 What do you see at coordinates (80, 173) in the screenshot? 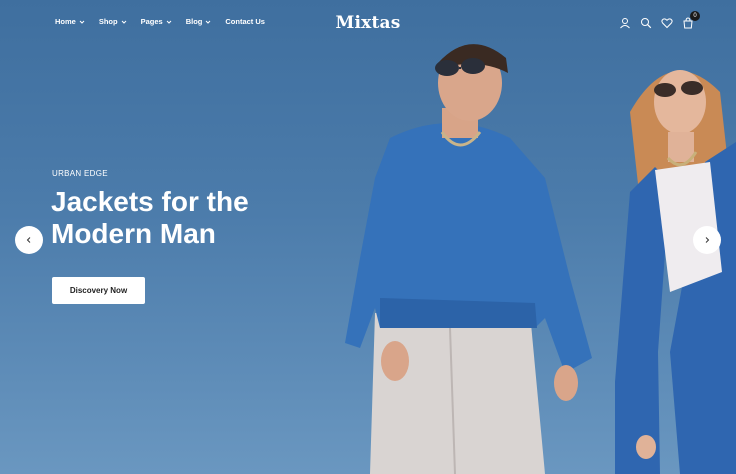
I see `hero-eyebrow: URBAN EDGE` at bounding box center [80, 173].